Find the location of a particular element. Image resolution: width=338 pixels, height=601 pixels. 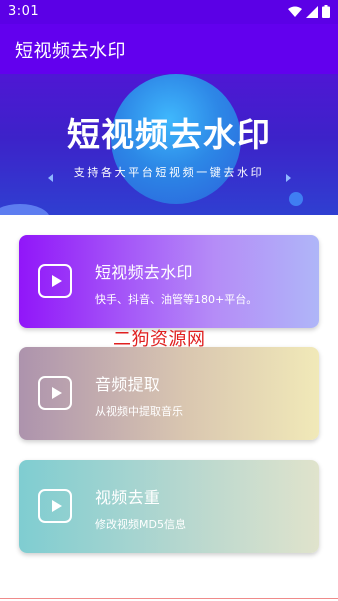

status-icons is located at coordinates (309, 11).